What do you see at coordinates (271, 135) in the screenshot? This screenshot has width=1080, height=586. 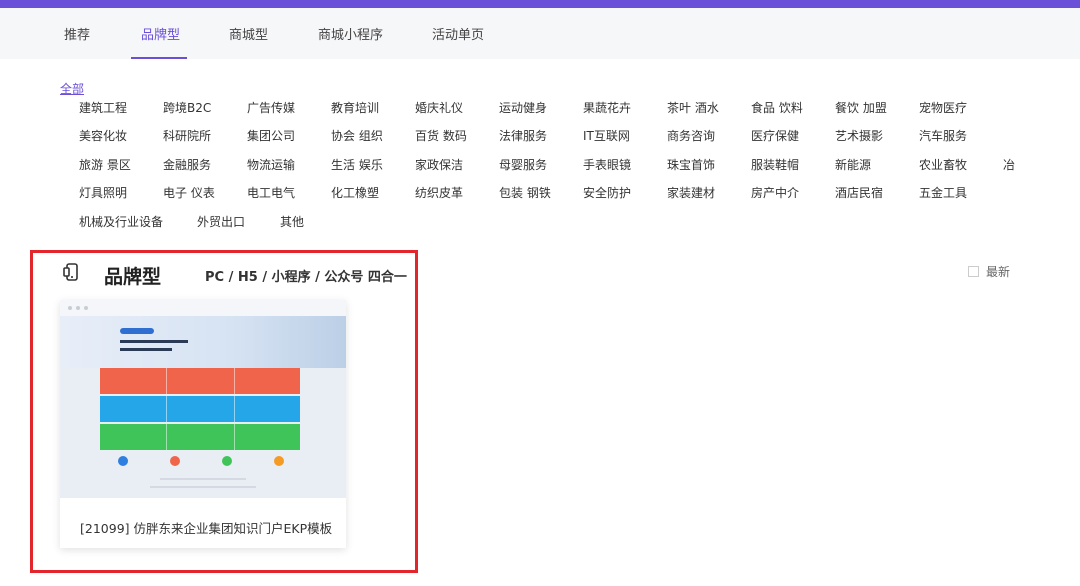 I see `category-item: 集团公司` at bounding box center [271, 135].